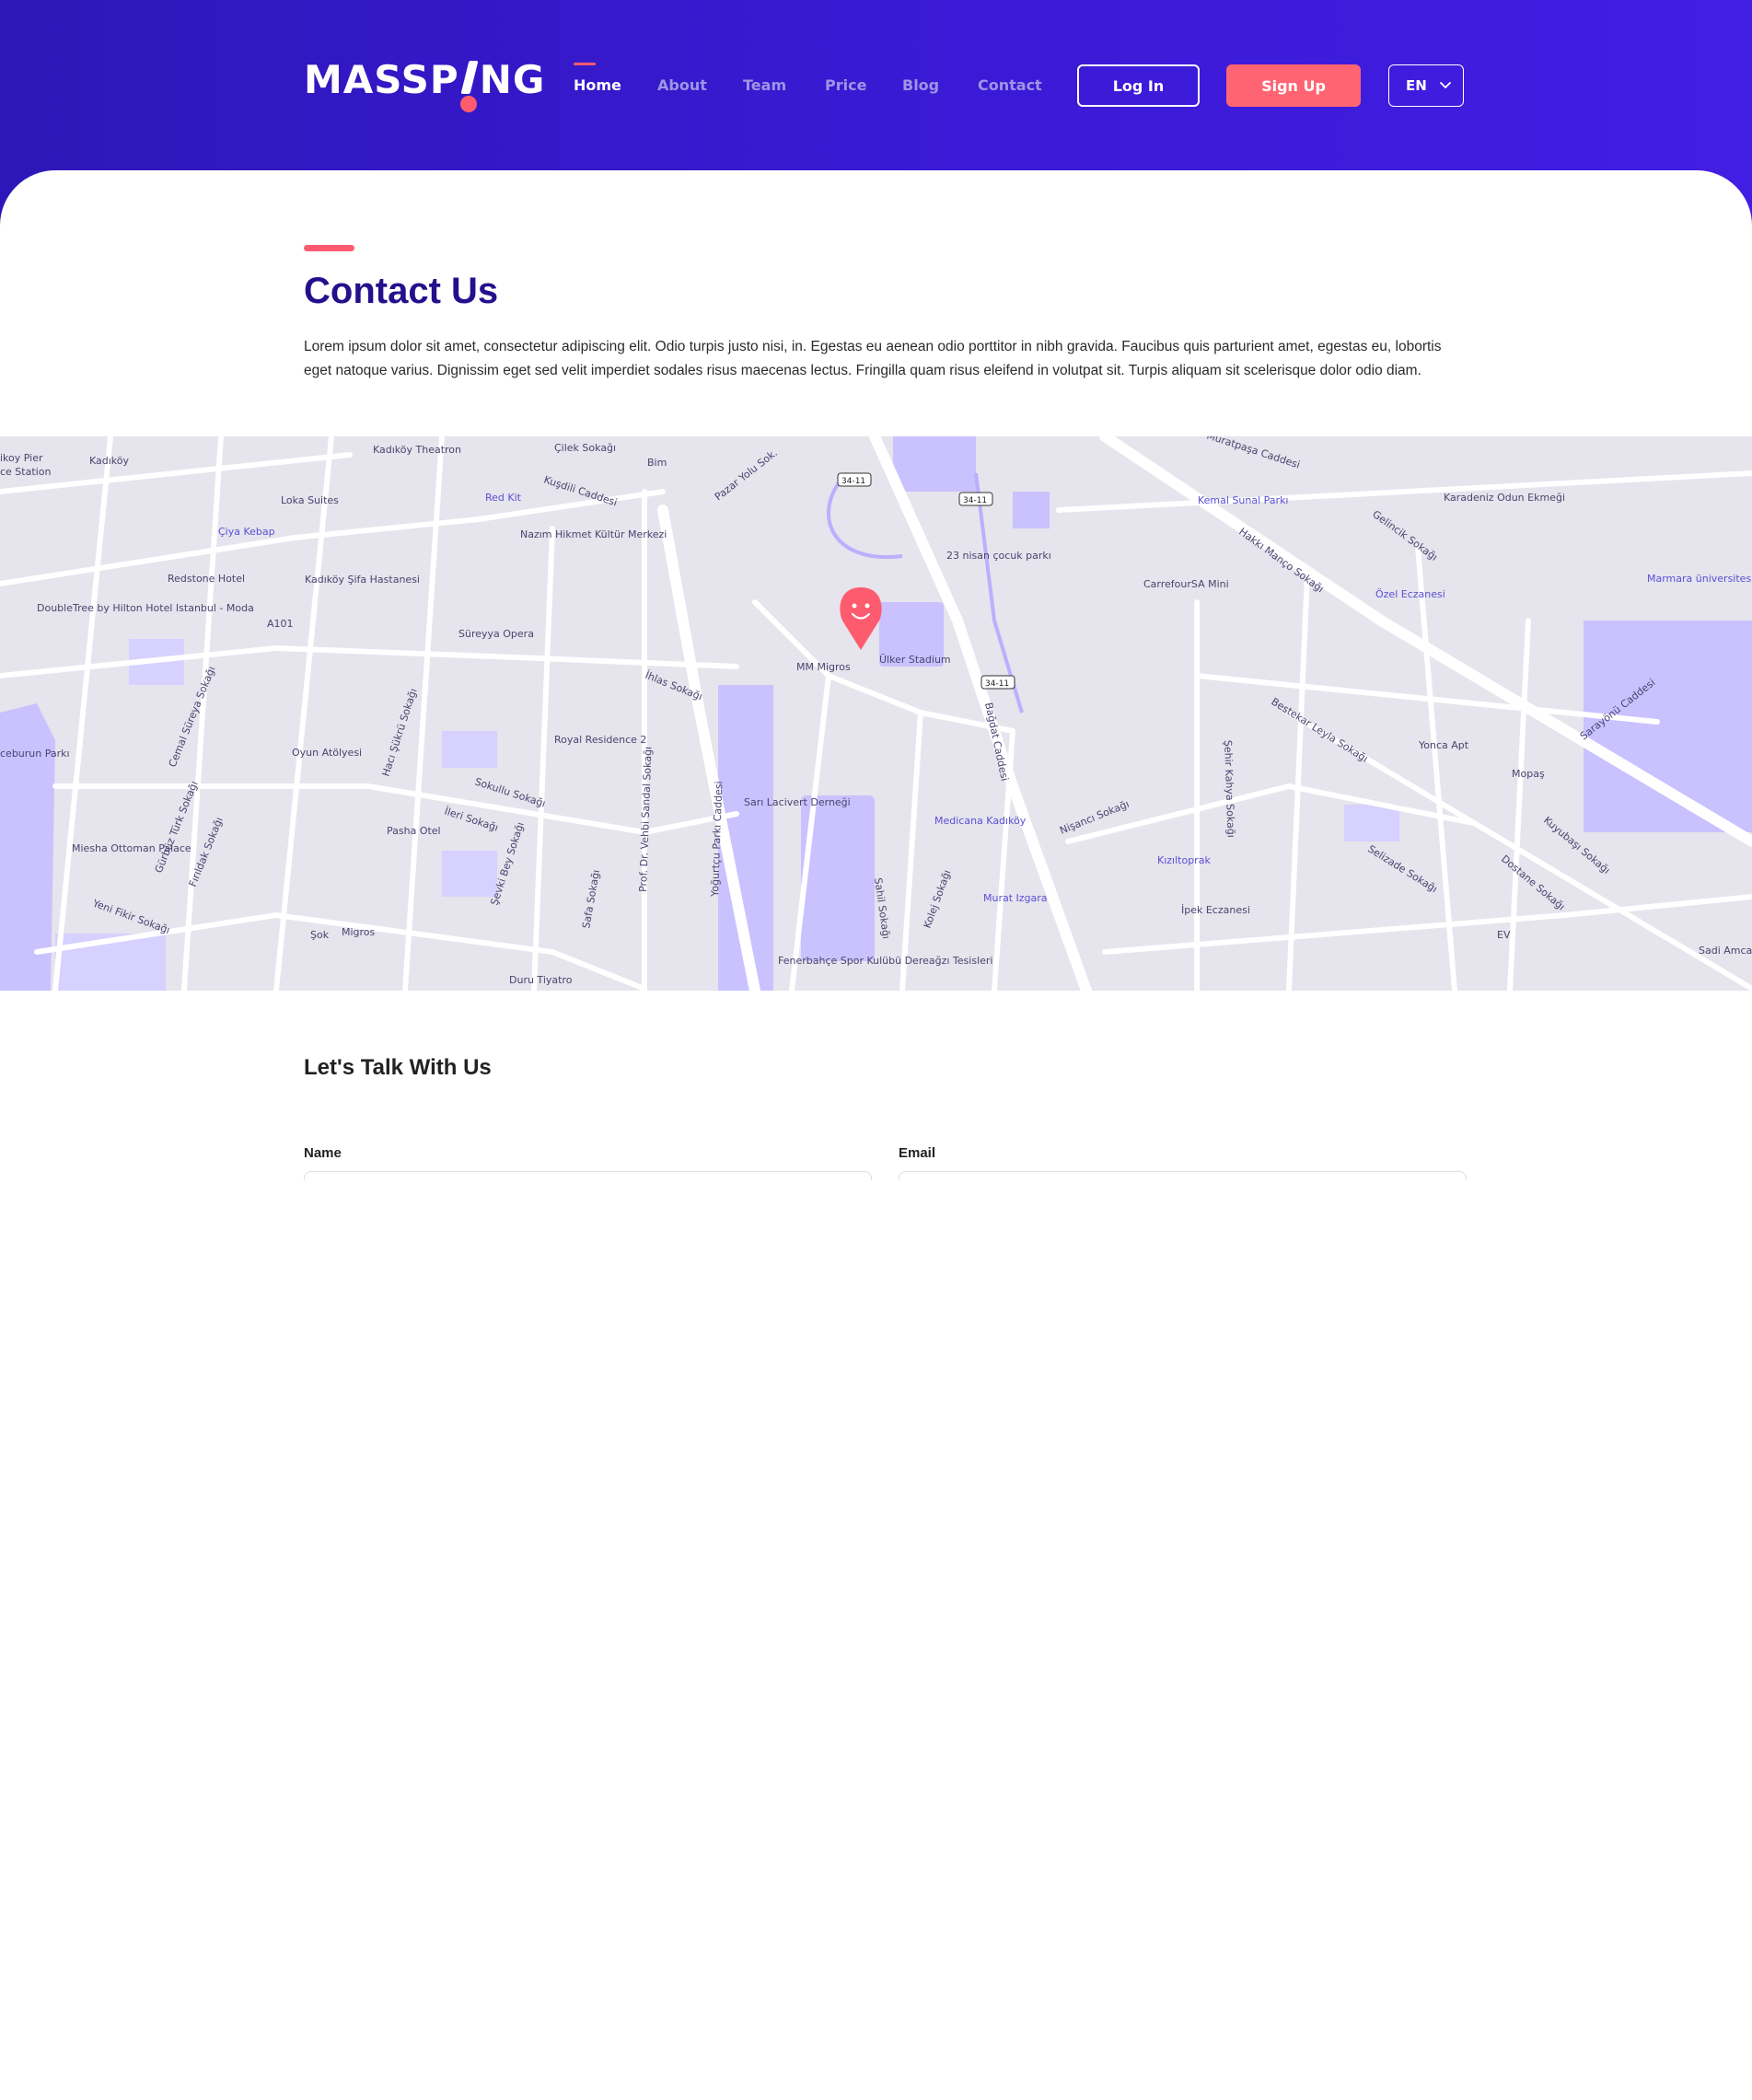  What do you see at coordinates (1215, 910) in the screenshot?
I see `map-label-ipek-eczanesi: İpek Eczanesi` at bounding box center [1215, 910].